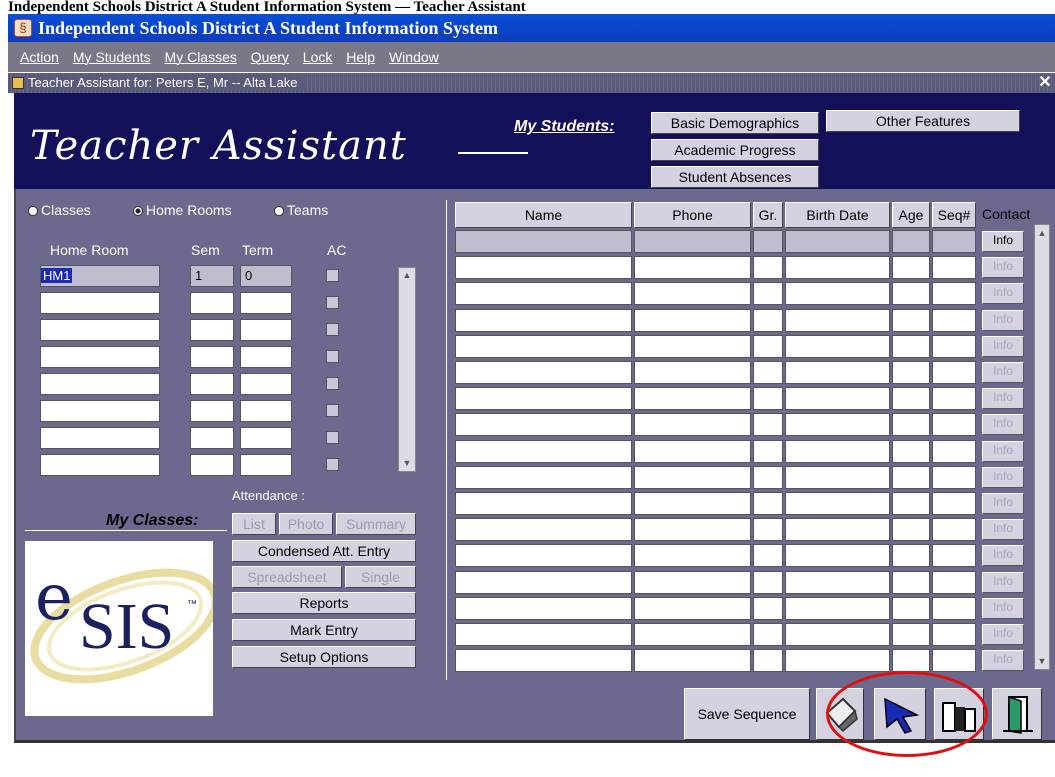 This screenshot has height=777, width=1055. What do you see at coordinates (59, 210) in the screenshot?
I see `radio-classes: Classes` at bounding box center [59, 210].